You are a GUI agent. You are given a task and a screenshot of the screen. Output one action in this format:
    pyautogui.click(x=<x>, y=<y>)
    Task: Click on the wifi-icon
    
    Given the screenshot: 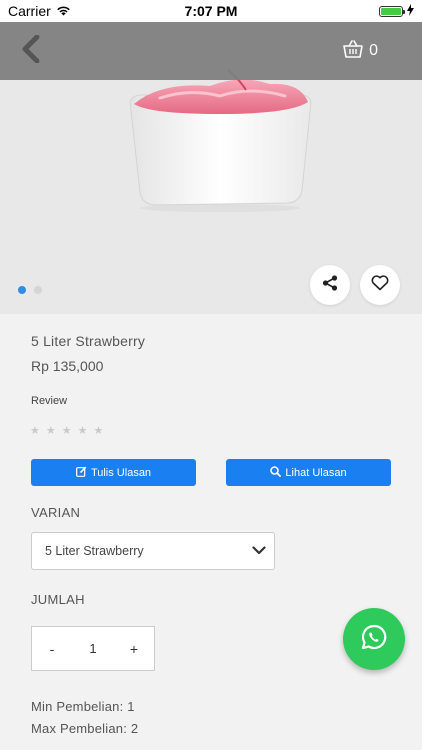 What is the action you would take?
    pyautogui.click(x=63, y=11)
    